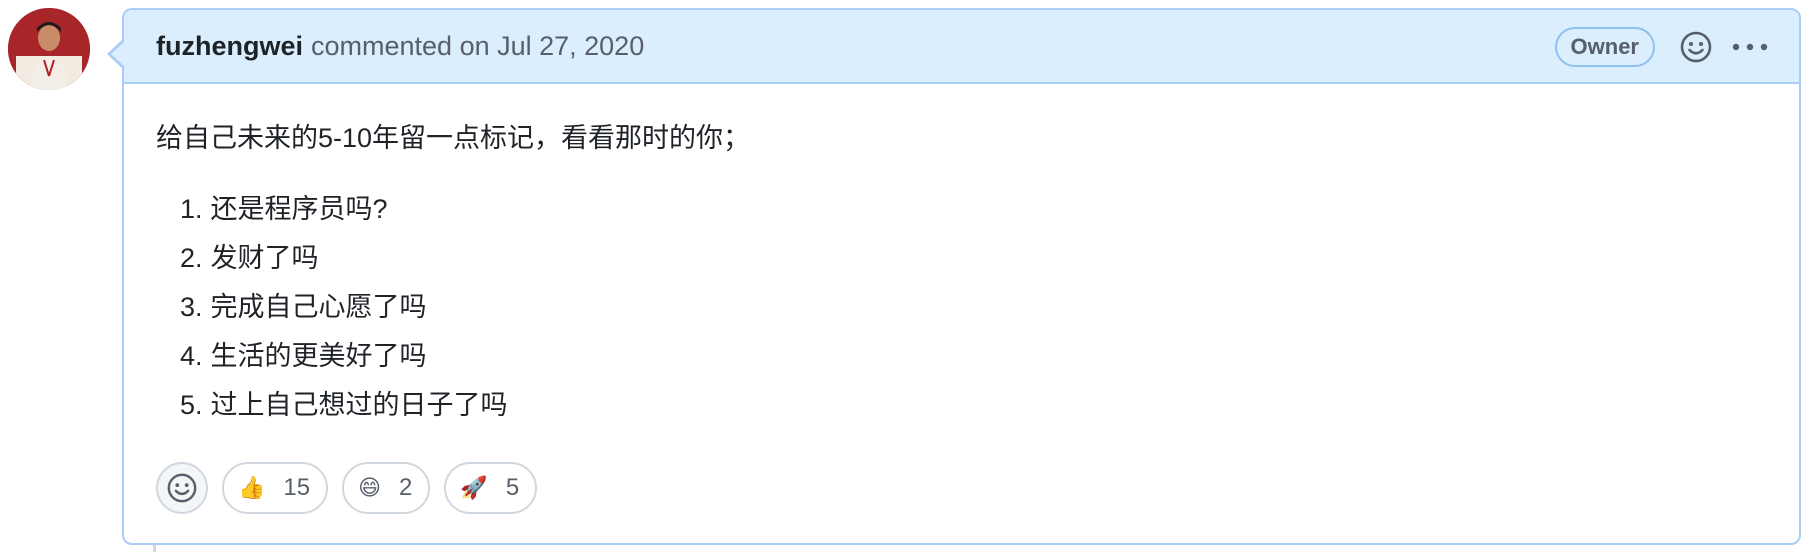  Describe the element at coordinates (229, 46) in the screenshot. I see `author-link: fuzhengwei` at that location.